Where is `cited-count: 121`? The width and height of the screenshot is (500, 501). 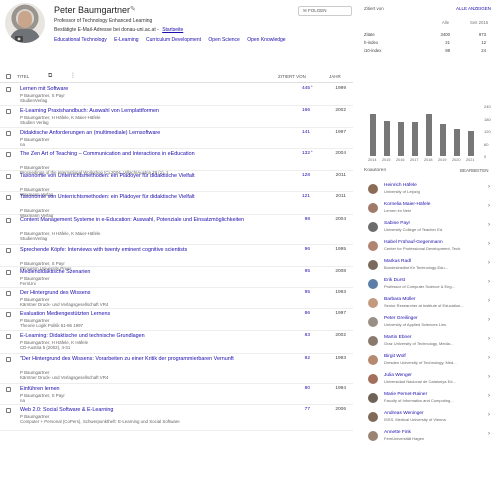
cited-count: 121 is located at coordinates (300, 196).